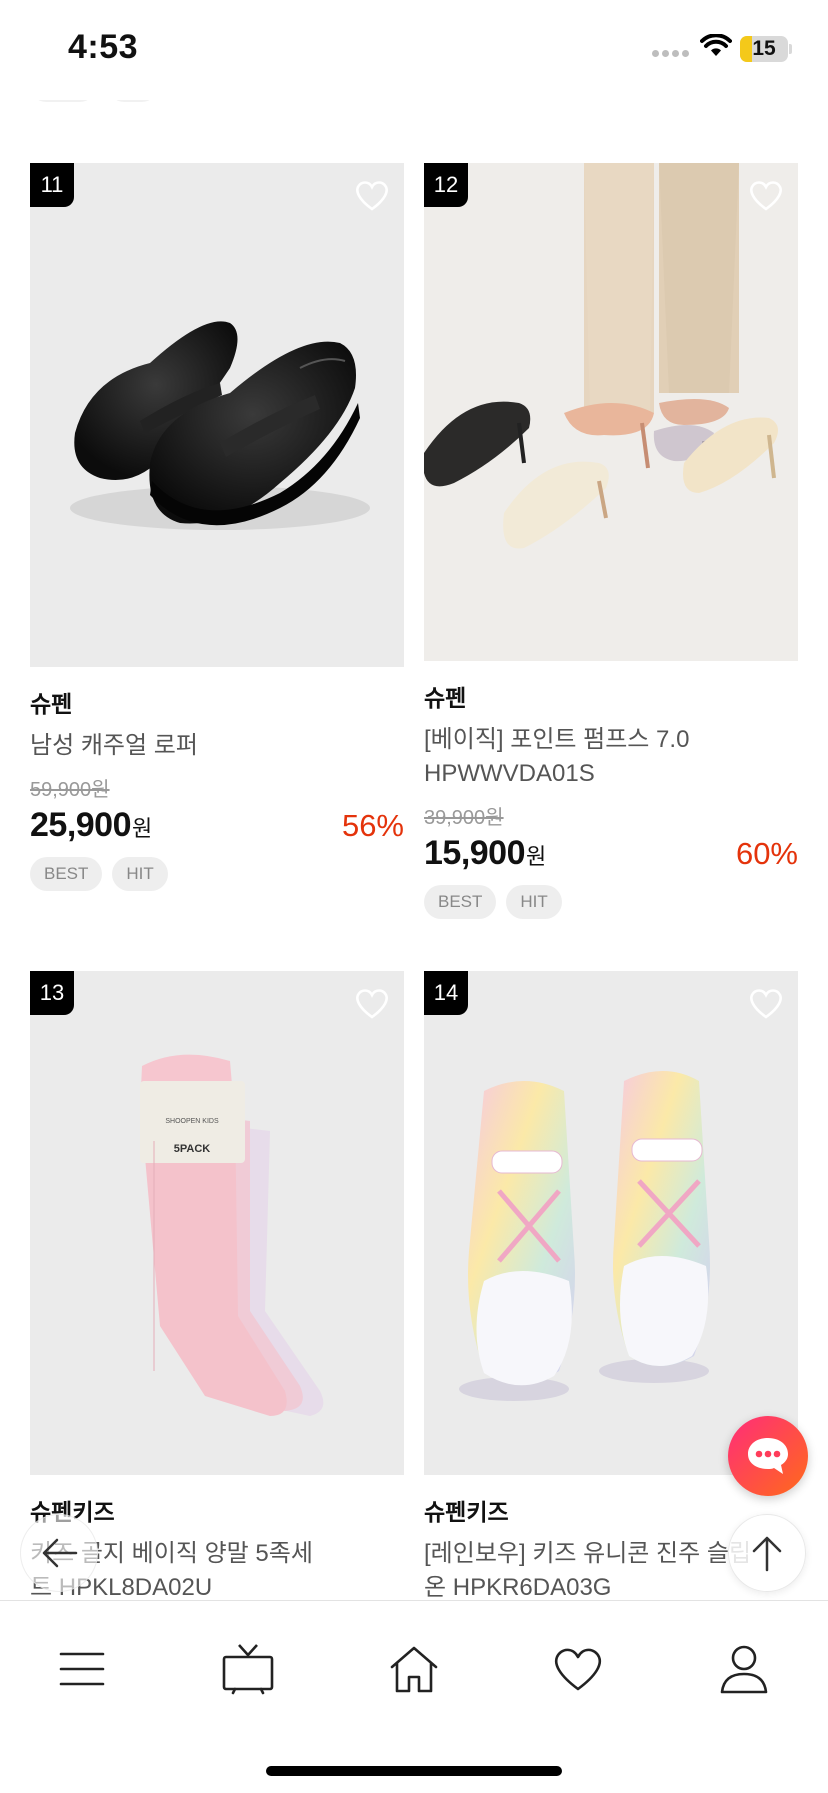 The height and width of the screenshot is (1793, 828). Describe the element at coordinates (584, 1236) in the screenshot. I see `sneakers-image` at that location.